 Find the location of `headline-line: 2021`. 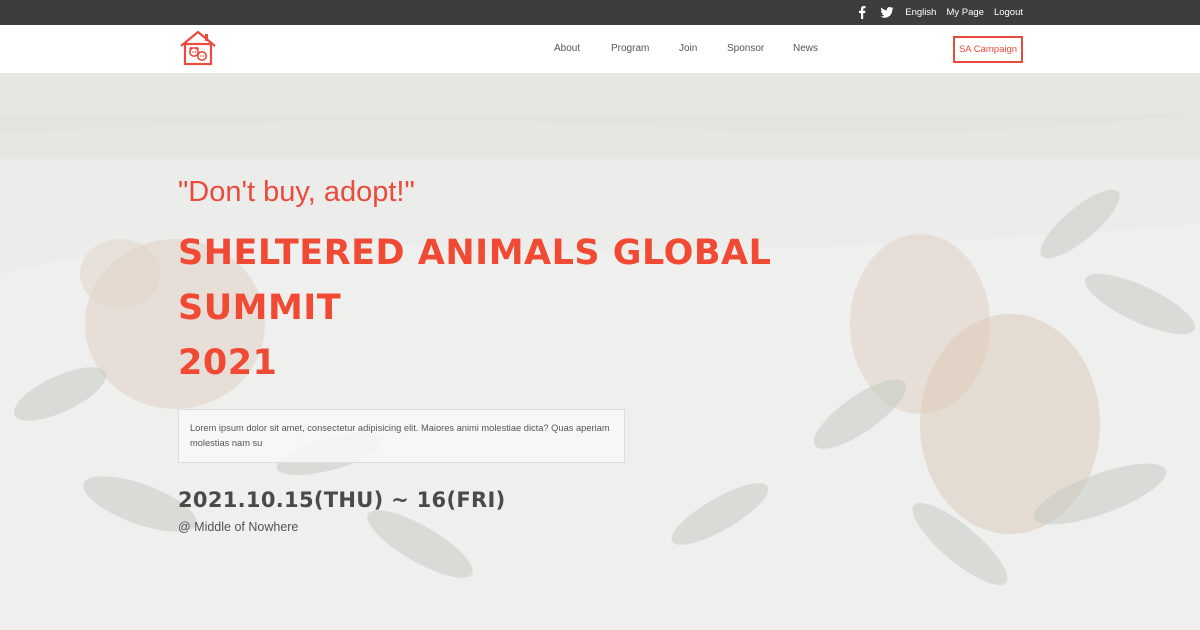

headline-line: 2021 is located at coordinates (228, 363).